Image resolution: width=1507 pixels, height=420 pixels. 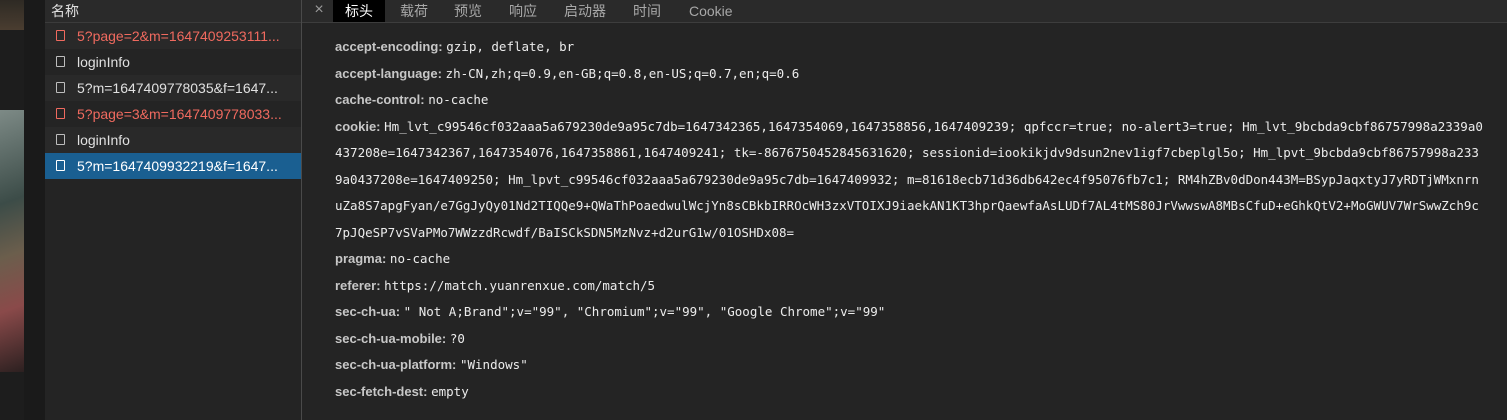 I want to click on header-key: sec-ch-ua-mobile:, so click(x=391, y=338).